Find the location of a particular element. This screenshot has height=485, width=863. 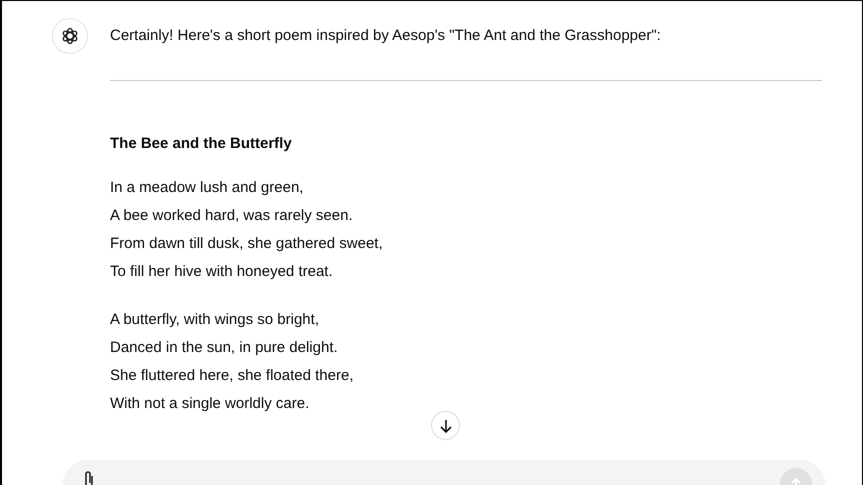

poem-line: In a meadow lush and green, is located at coordinates (207, 188).